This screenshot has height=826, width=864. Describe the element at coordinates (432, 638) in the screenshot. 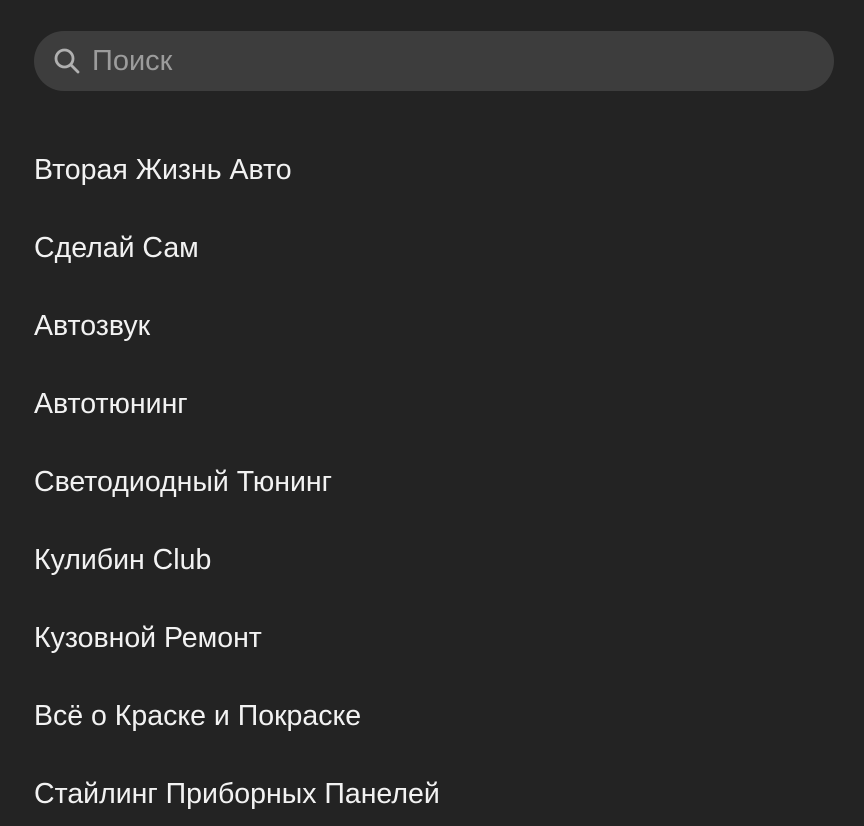

I see `list-item: Кузовной Ремонт` at that location.